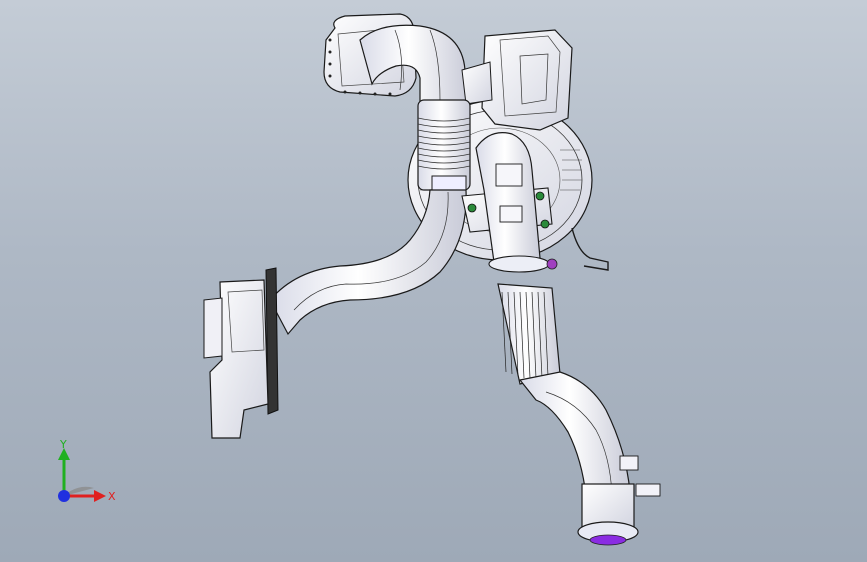 This screenshot has height=562, width=867. What do you see at coordinates (368, 262) in the screenshot?
I see `left-s-duct` at bounding box center [368, 262].